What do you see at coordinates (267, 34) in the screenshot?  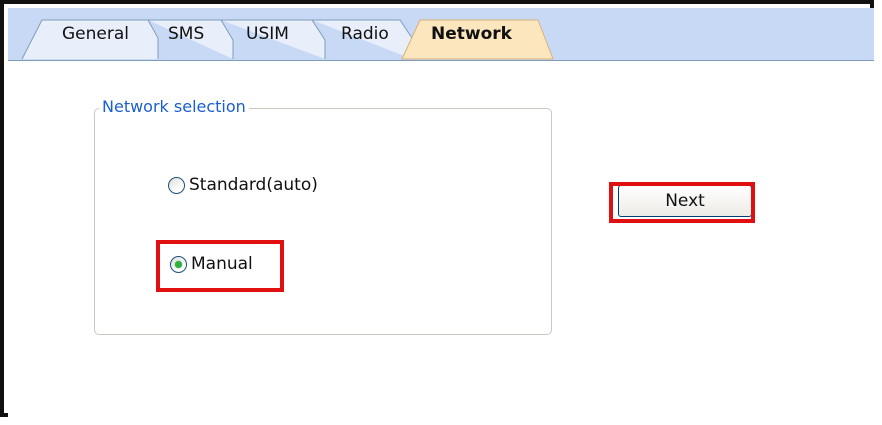 I see `tab-usim: USIM` at bounding box center [267, 34].